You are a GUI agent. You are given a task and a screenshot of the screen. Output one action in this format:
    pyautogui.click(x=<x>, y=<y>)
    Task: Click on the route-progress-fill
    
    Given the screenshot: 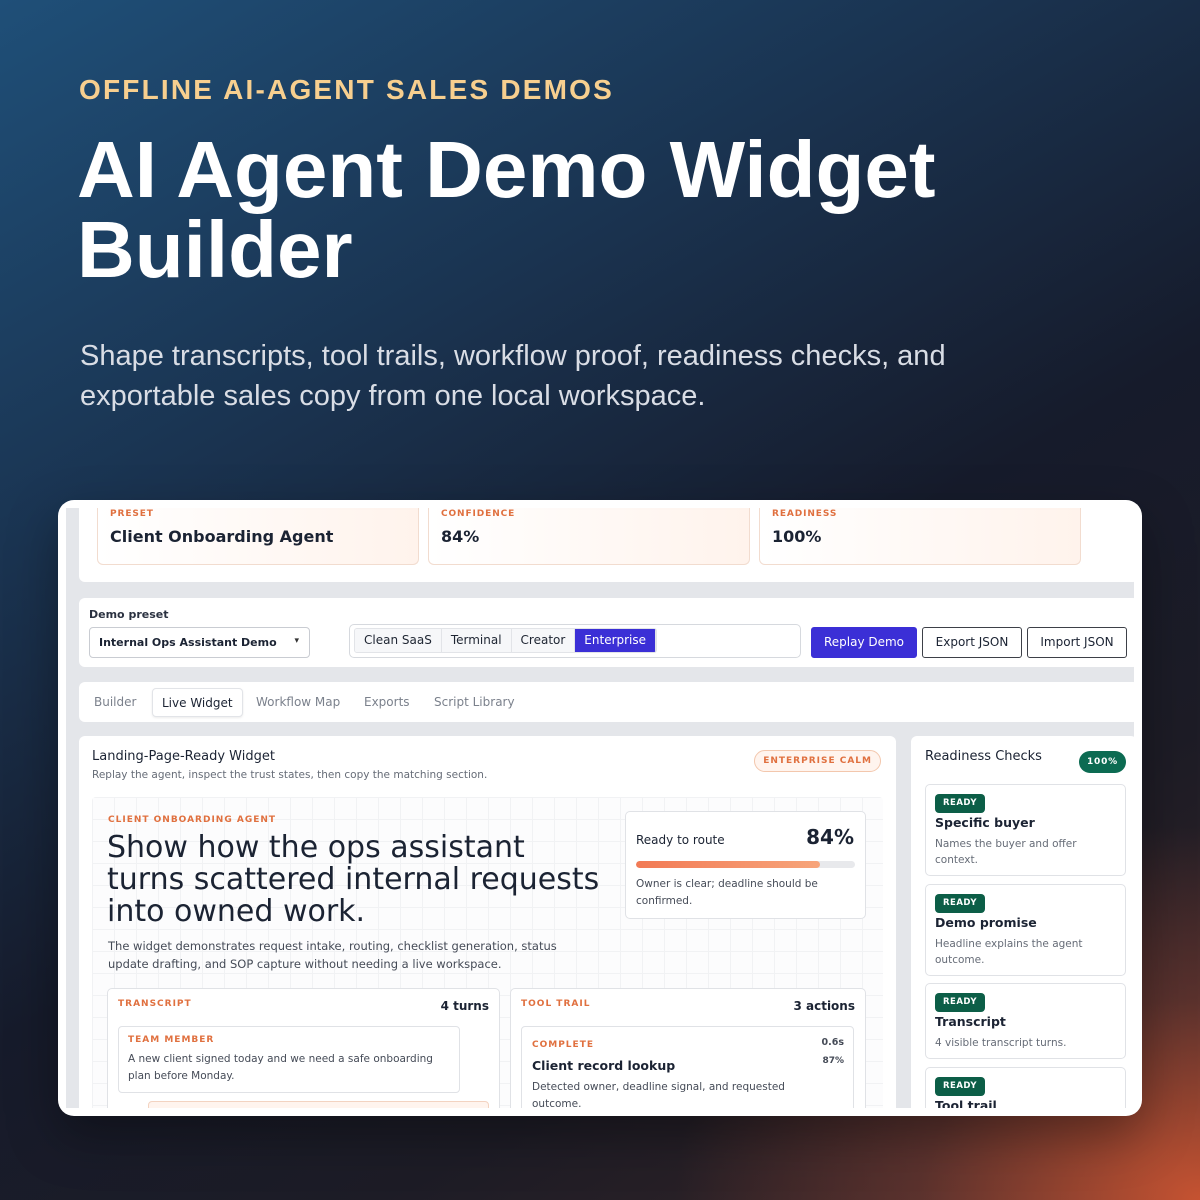 What is the action you would take?
    pyautogui.click(x=728, y=864)
    